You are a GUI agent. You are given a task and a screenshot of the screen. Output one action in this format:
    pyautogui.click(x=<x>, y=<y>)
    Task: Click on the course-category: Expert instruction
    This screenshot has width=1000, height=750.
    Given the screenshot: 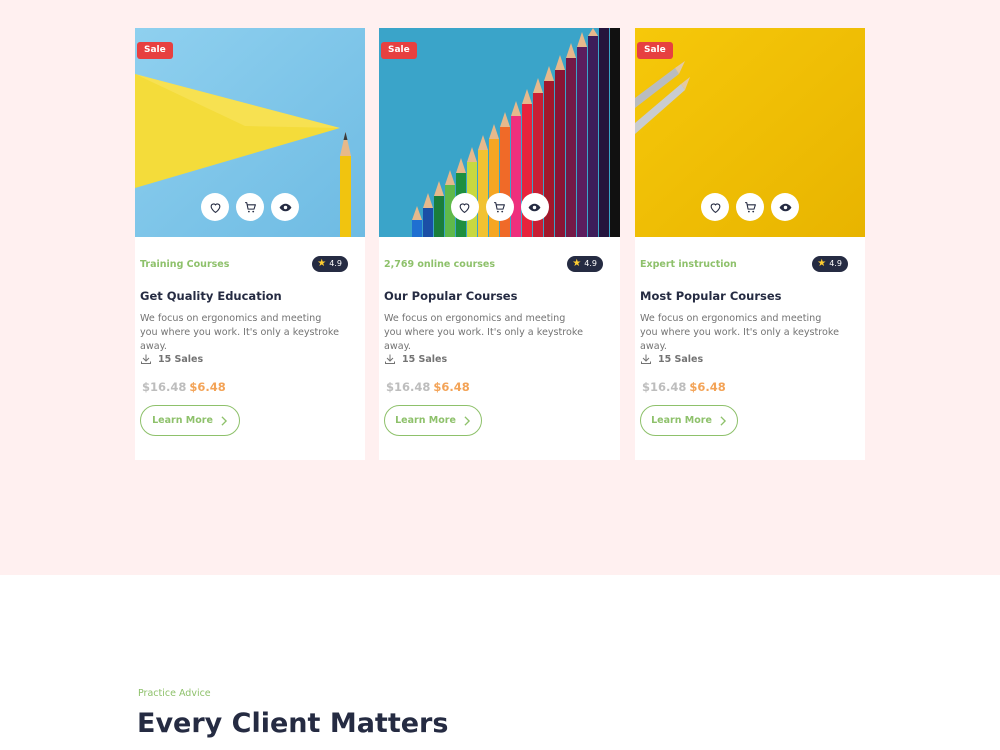 What is the action you would take?
    pyautogui.click(x=688, y=264)
    